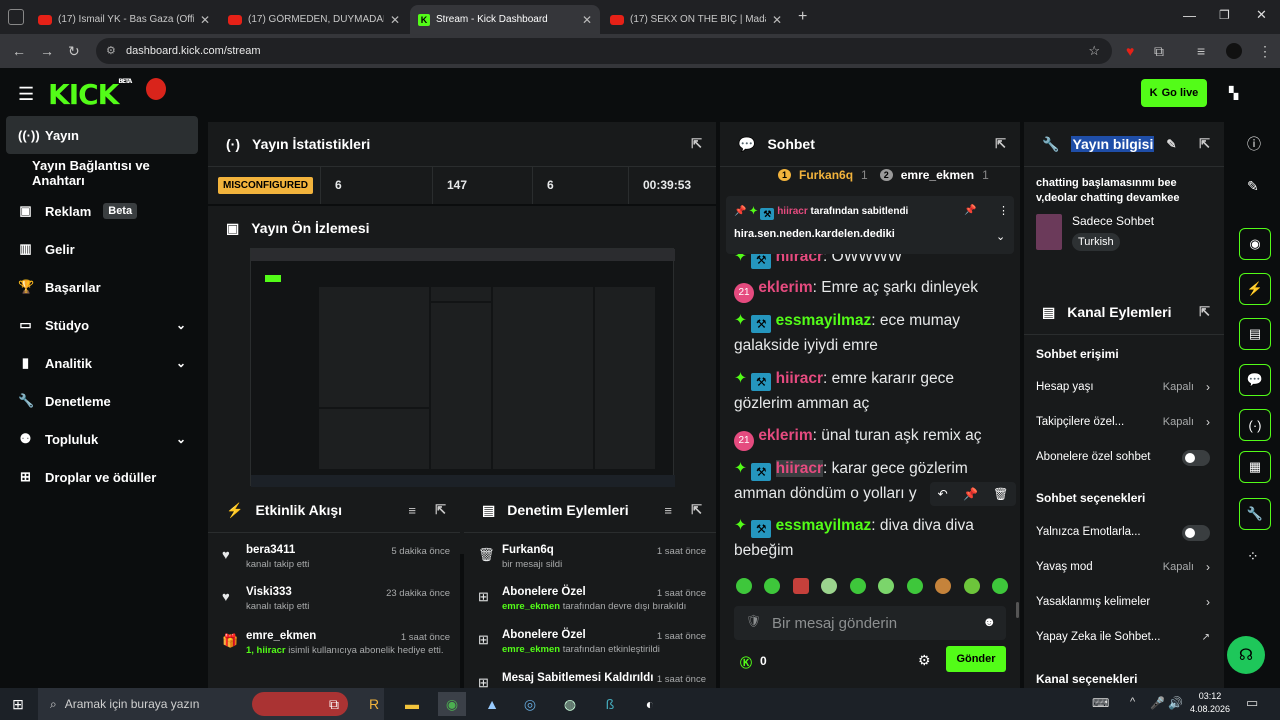 Image resolution: width=1280 pixels, height=720 pixels. Describe the element at coordinates (492, 704) in the screenshot. I see `app-icon: ▲` at that location.